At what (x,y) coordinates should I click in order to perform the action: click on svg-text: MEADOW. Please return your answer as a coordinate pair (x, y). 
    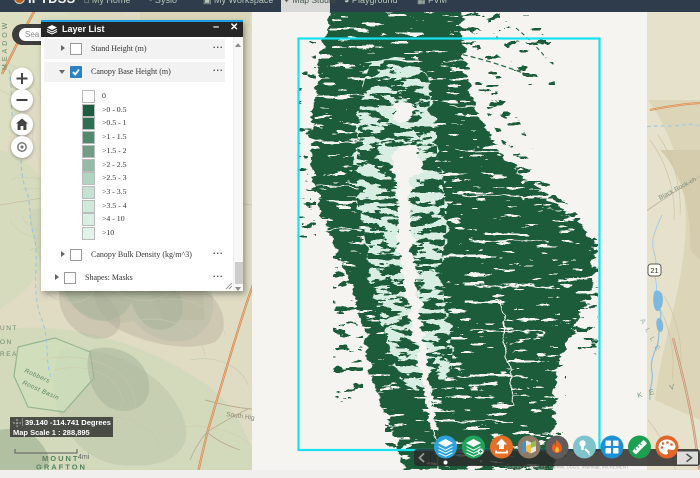
    Looking at the image, I should click on (5, 45).